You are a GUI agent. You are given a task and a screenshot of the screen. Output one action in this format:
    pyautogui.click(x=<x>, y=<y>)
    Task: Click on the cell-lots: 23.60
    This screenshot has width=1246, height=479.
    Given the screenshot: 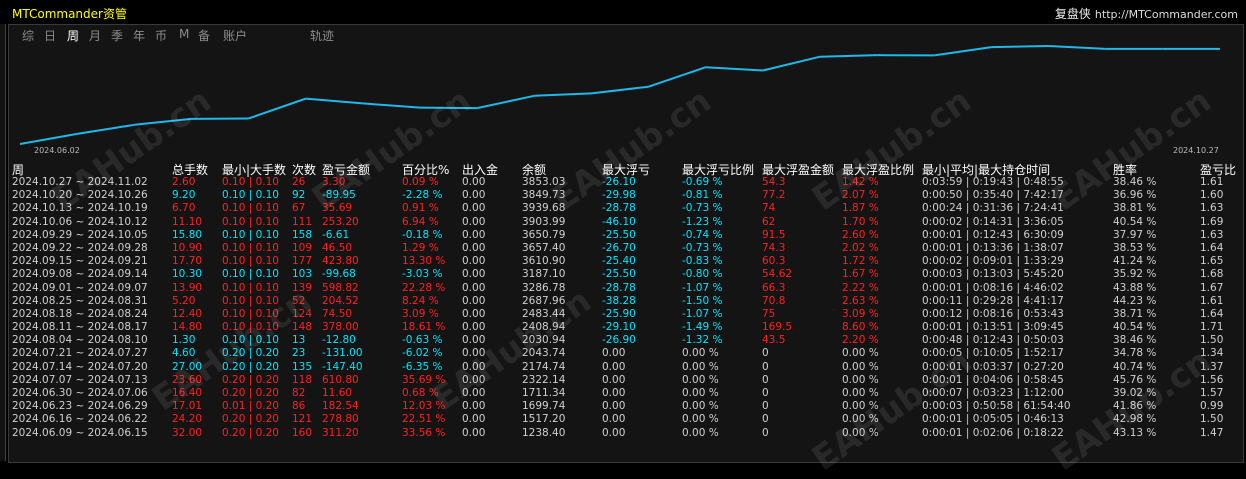 What is the action you would take?
    pyautogui.click(x=187, y=380)
    